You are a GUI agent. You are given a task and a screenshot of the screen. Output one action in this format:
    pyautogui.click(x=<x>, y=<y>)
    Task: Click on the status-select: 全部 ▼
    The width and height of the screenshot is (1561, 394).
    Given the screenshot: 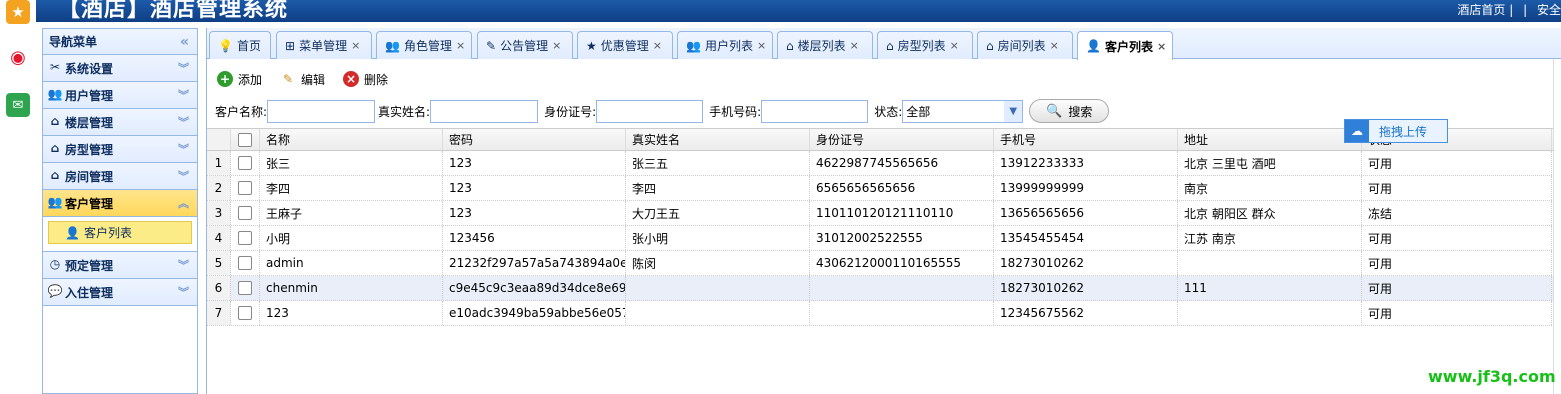 What is the action you would take?
    pyautogui.click(x=963, y=111)
    